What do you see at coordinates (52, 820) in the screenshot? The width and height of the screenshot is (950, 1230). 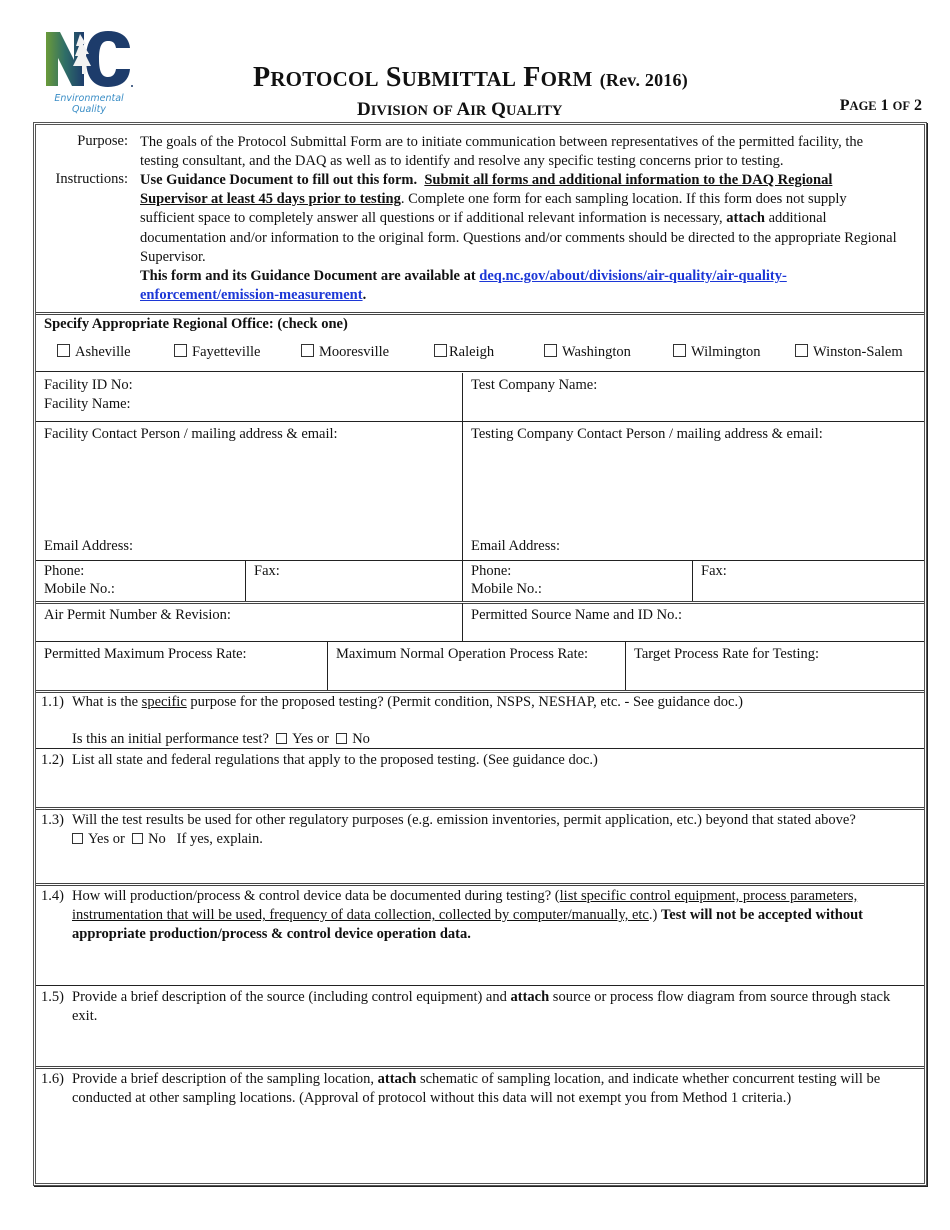 I see `question-number: 1.3)` at bounding box center [52, 820].